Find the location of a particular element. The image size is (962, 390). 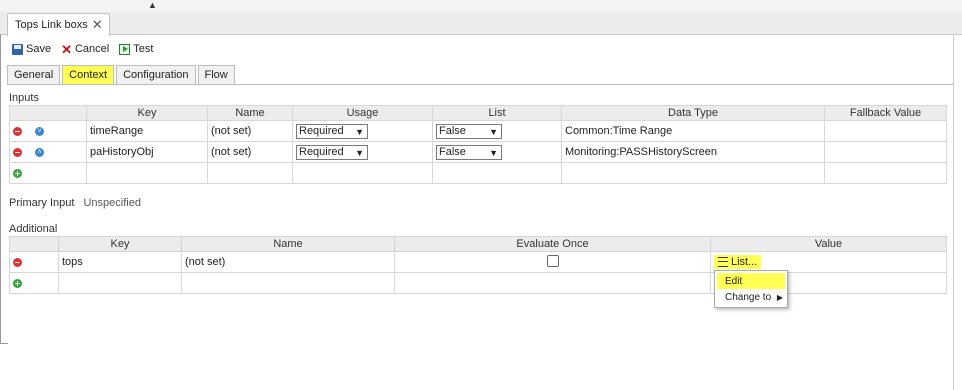

list-icon is located at coordinates (723, 261).